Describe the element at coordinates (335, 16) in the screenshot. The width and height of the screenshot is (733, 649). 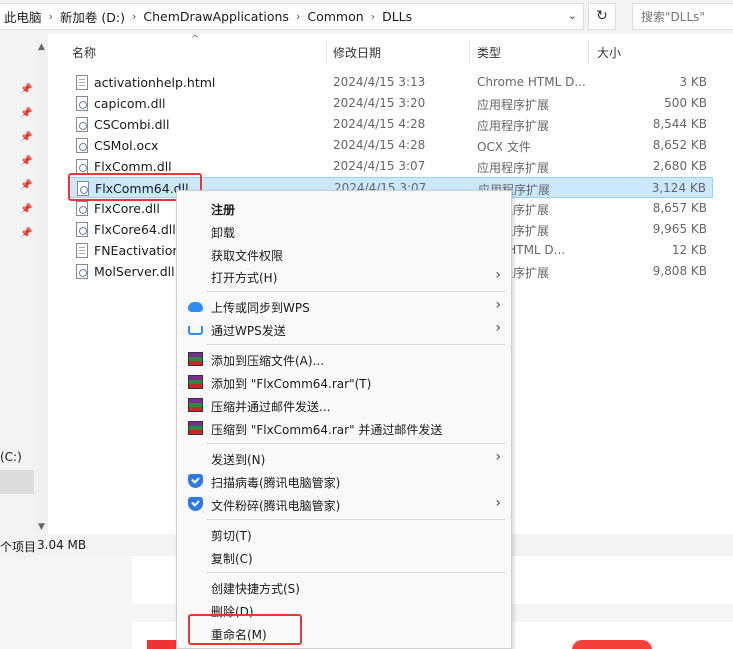
I see `breadcrumb-common: Common` at that location.